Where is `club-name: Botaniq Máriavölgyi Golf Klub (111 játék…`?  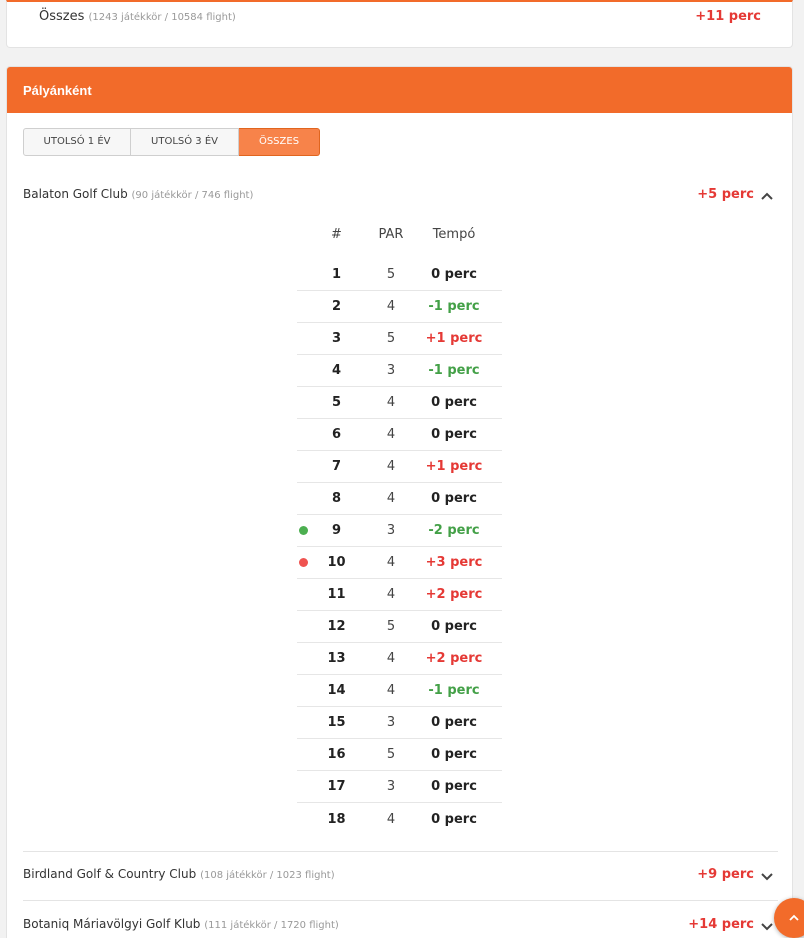
club-name: Botaniq Máriavölgyi Golf Klub (111 játék… is located at coordinates (181, 924).